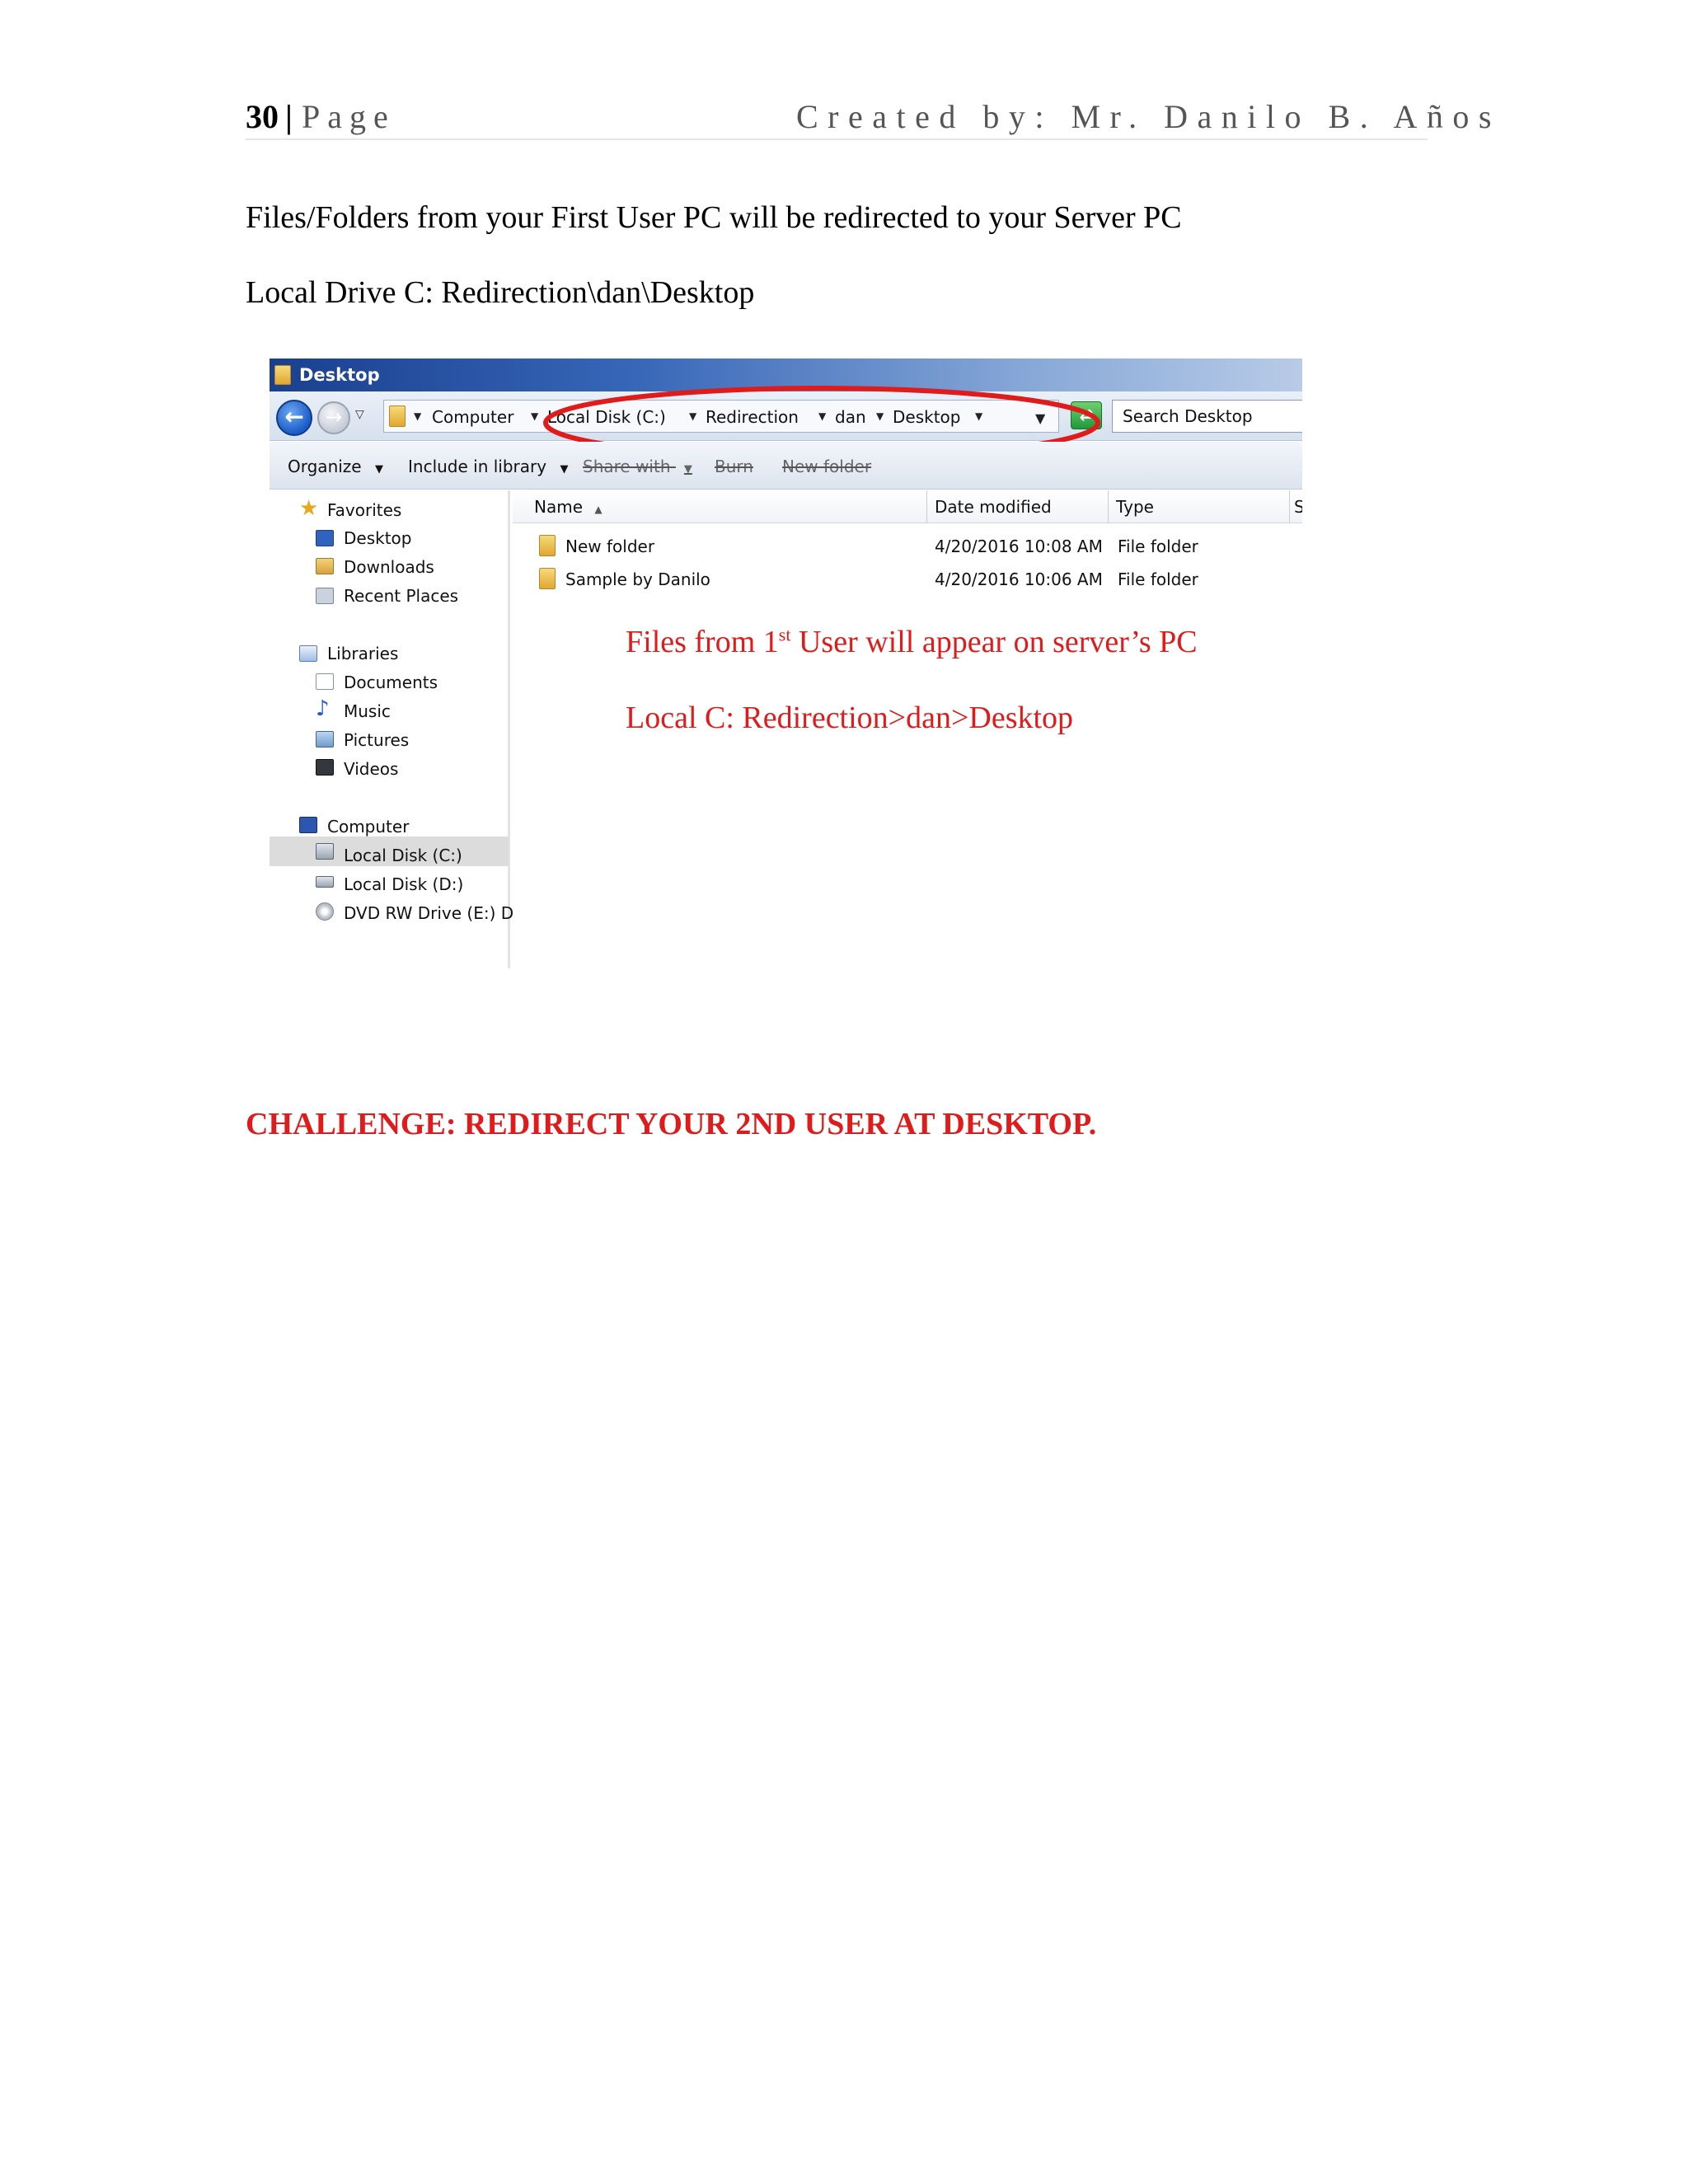 The width and height of the screenshot is (1688, 2184). Describe the element at coordinates (364, 510) in the screenshot. I see `nav-favorites: Favorites` at that location.